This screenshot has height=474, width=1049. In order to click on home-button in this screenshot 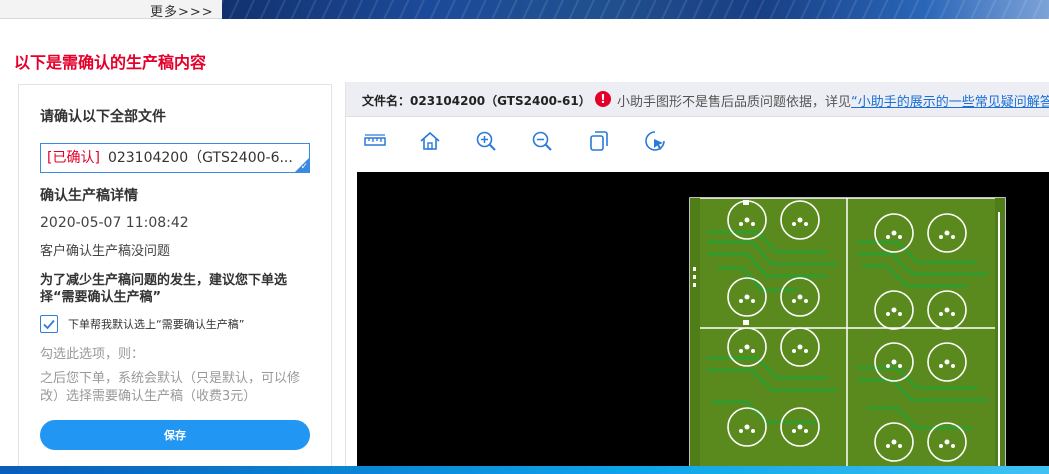, I will do `click(430, 141)`.